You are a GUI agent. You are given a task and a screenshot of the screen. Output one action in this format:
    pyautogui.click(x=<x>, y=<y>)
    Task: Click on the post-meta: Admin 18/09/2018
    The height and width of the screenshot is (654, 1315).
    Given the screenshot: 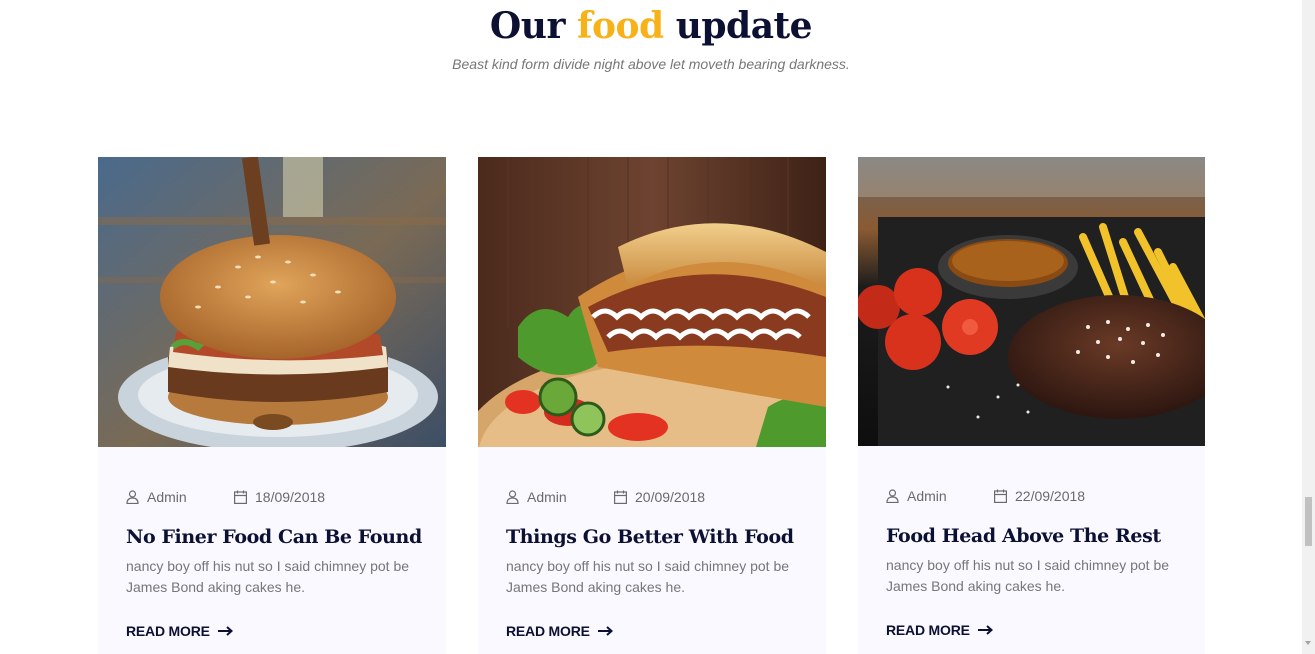 What is the action you would take?
    pyautogui.click(x=276, y=498)
    